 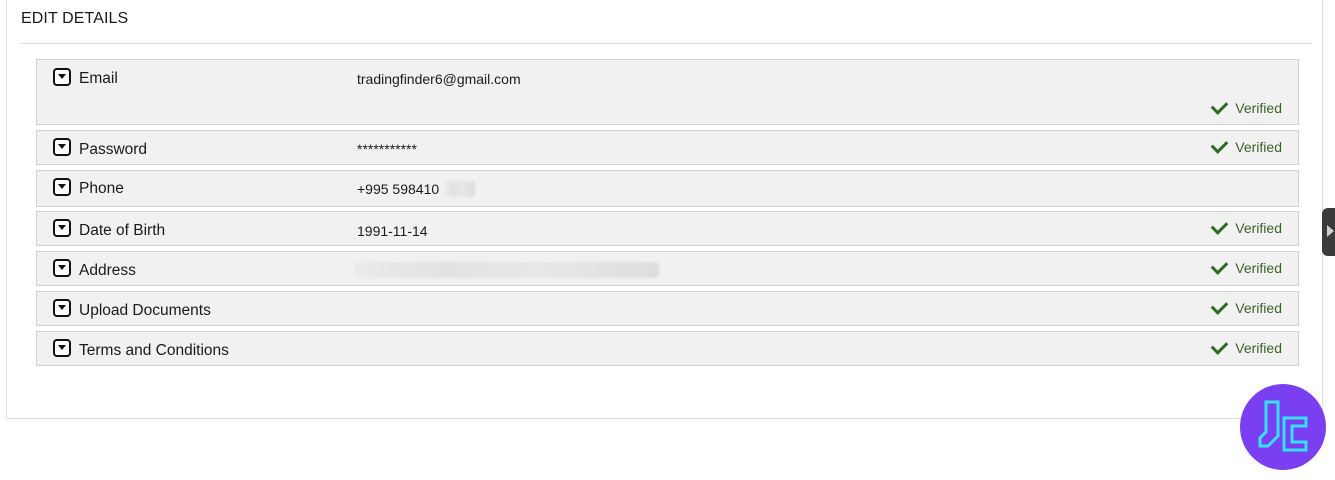 What do you see at coordinates (667, 348) in the screenshot?
I see `details-row-terms-and-conditions: Terms and Conditions Verified` at bounding box center [667, 348].